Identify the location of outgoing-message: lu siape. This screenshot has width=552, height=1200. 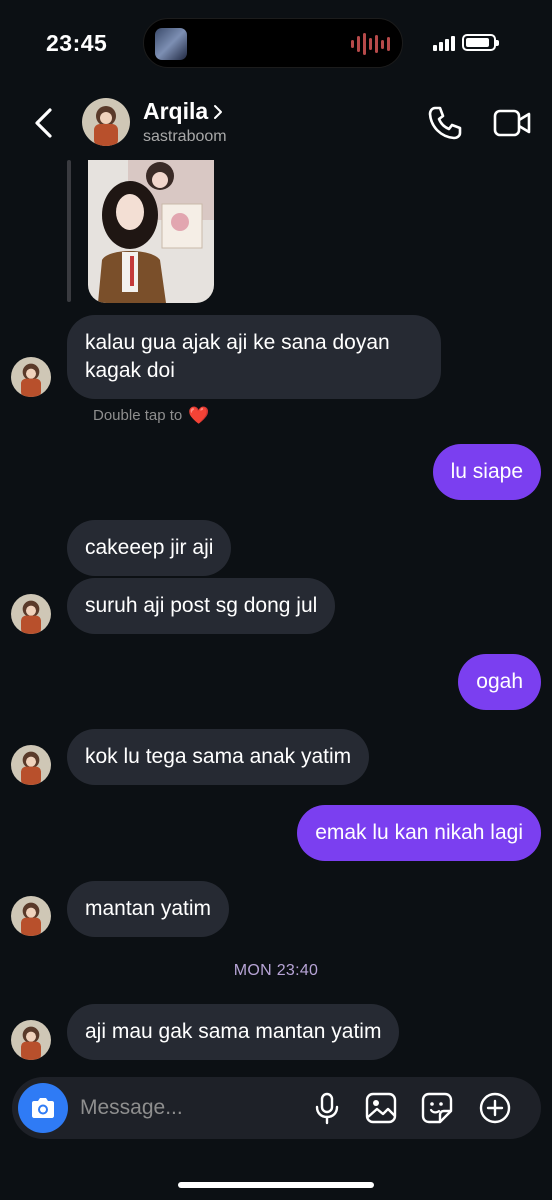
(486, 472).